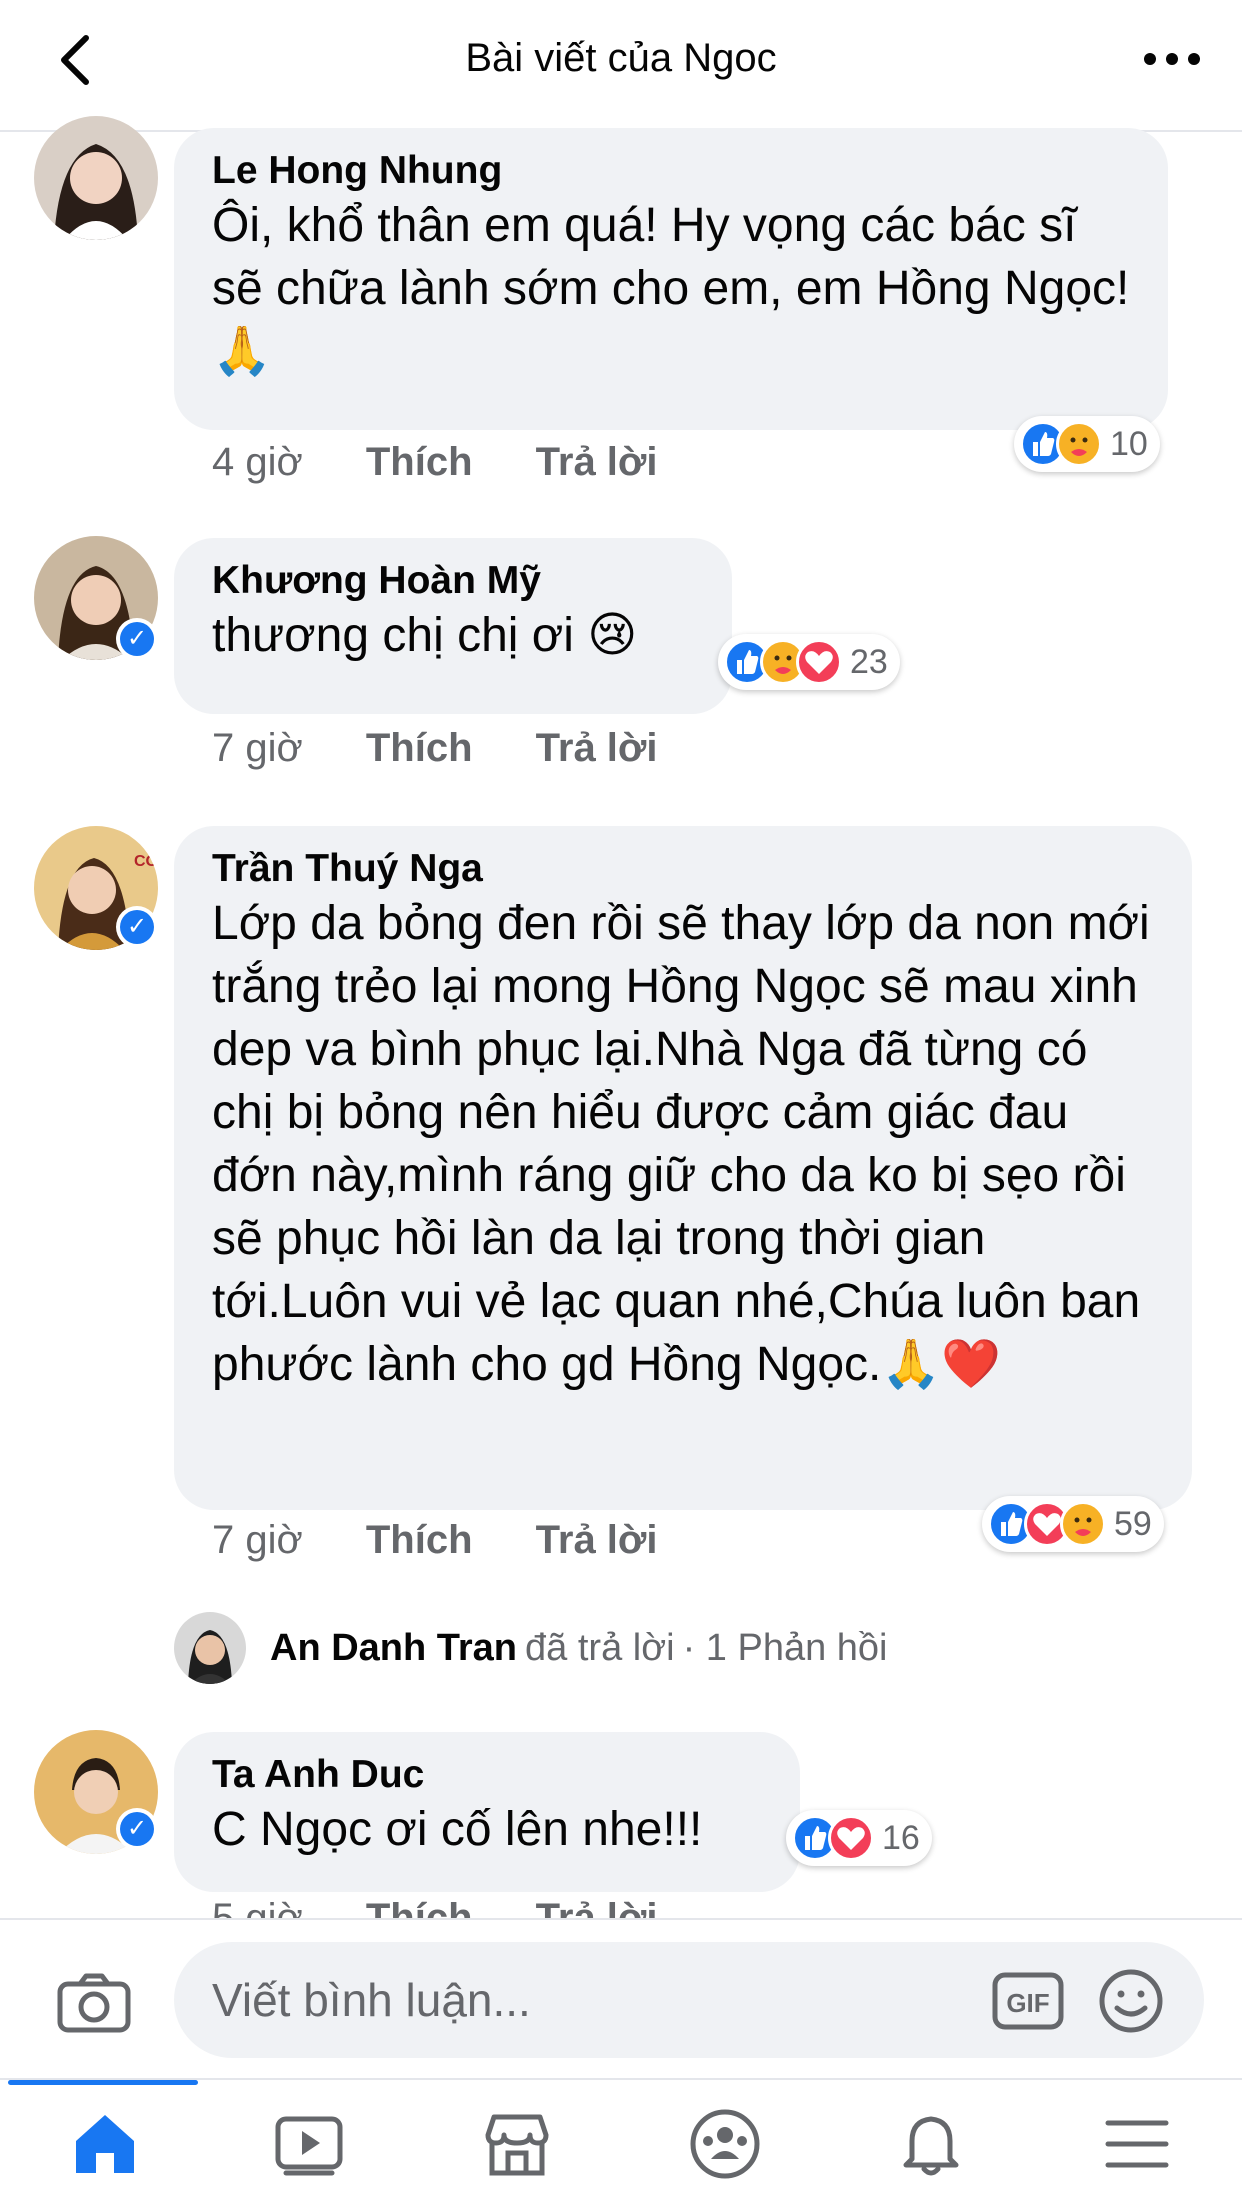 Image resolution: width=1242 pixels, height=2210 pixels. Describe the element at coordinates (621, 2144) in the screenshot. I see `bottom-tab-bar` at that location.